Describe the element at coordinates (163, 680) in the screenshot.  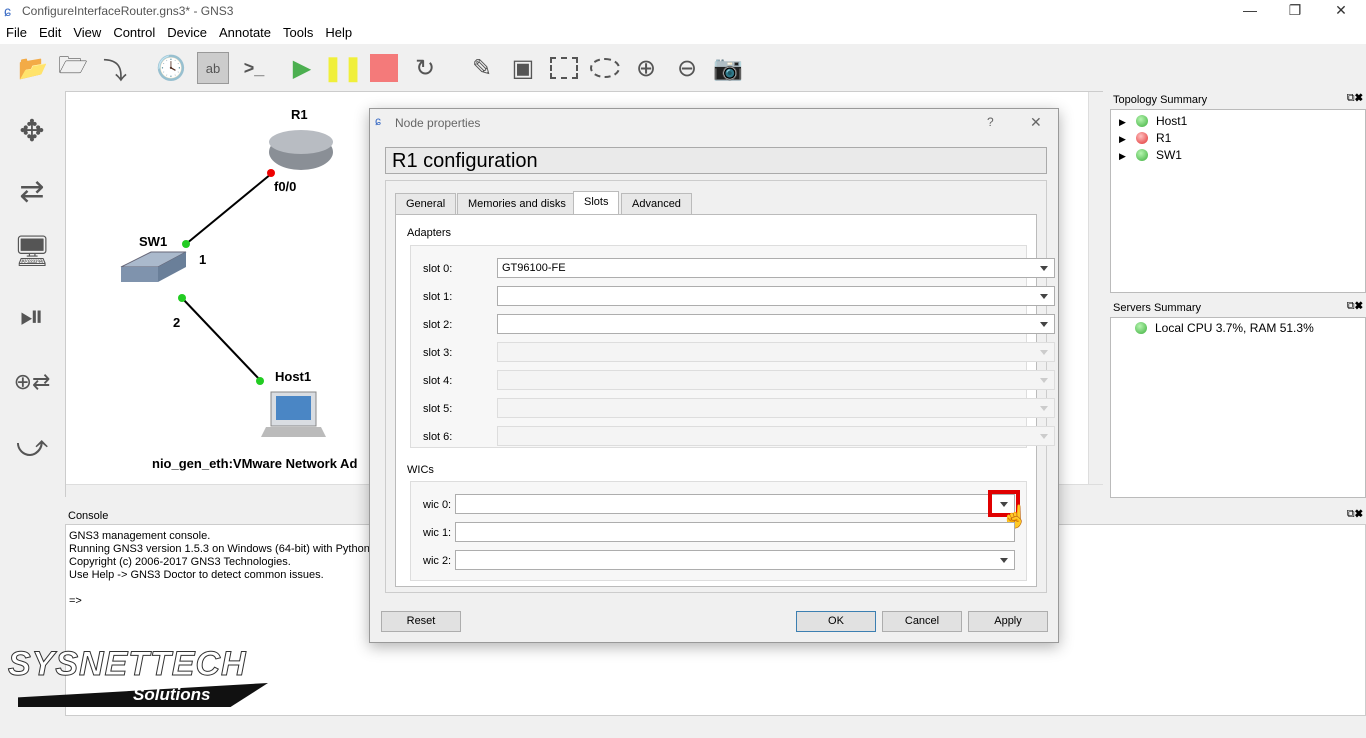
I see `sysnettech-watermark-logo: SYSNETTECH Solutions` at that location.